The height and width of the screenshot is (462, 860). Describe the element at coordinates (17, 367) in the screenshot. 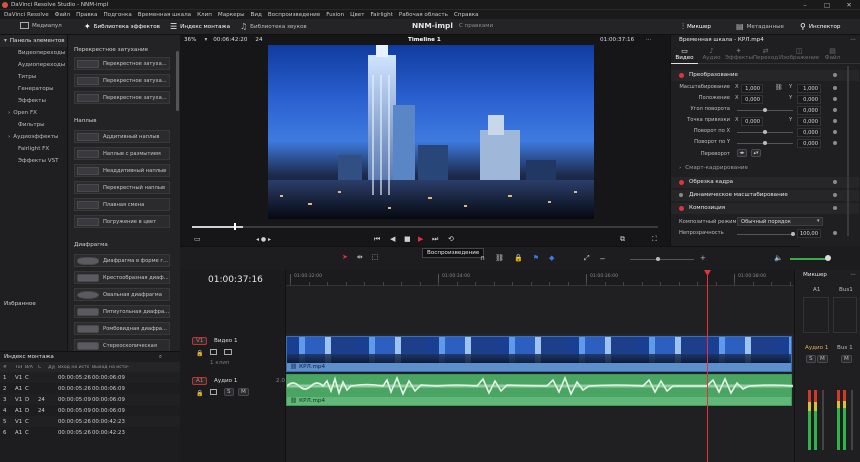

I see `column-header: Том` at that location.